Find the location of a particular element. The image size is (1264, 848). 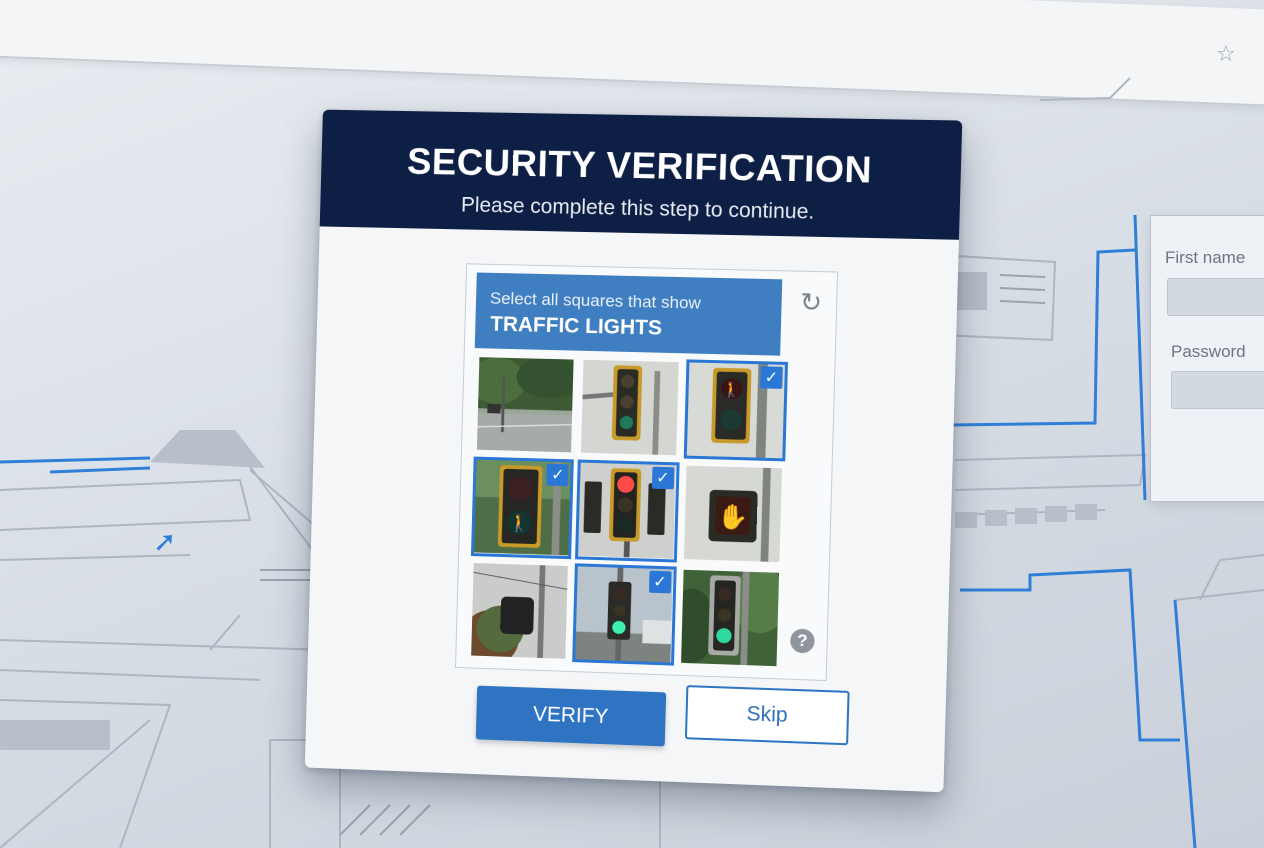

dont-walk-signal-image: ✋ is located at coordinates (733, 514).